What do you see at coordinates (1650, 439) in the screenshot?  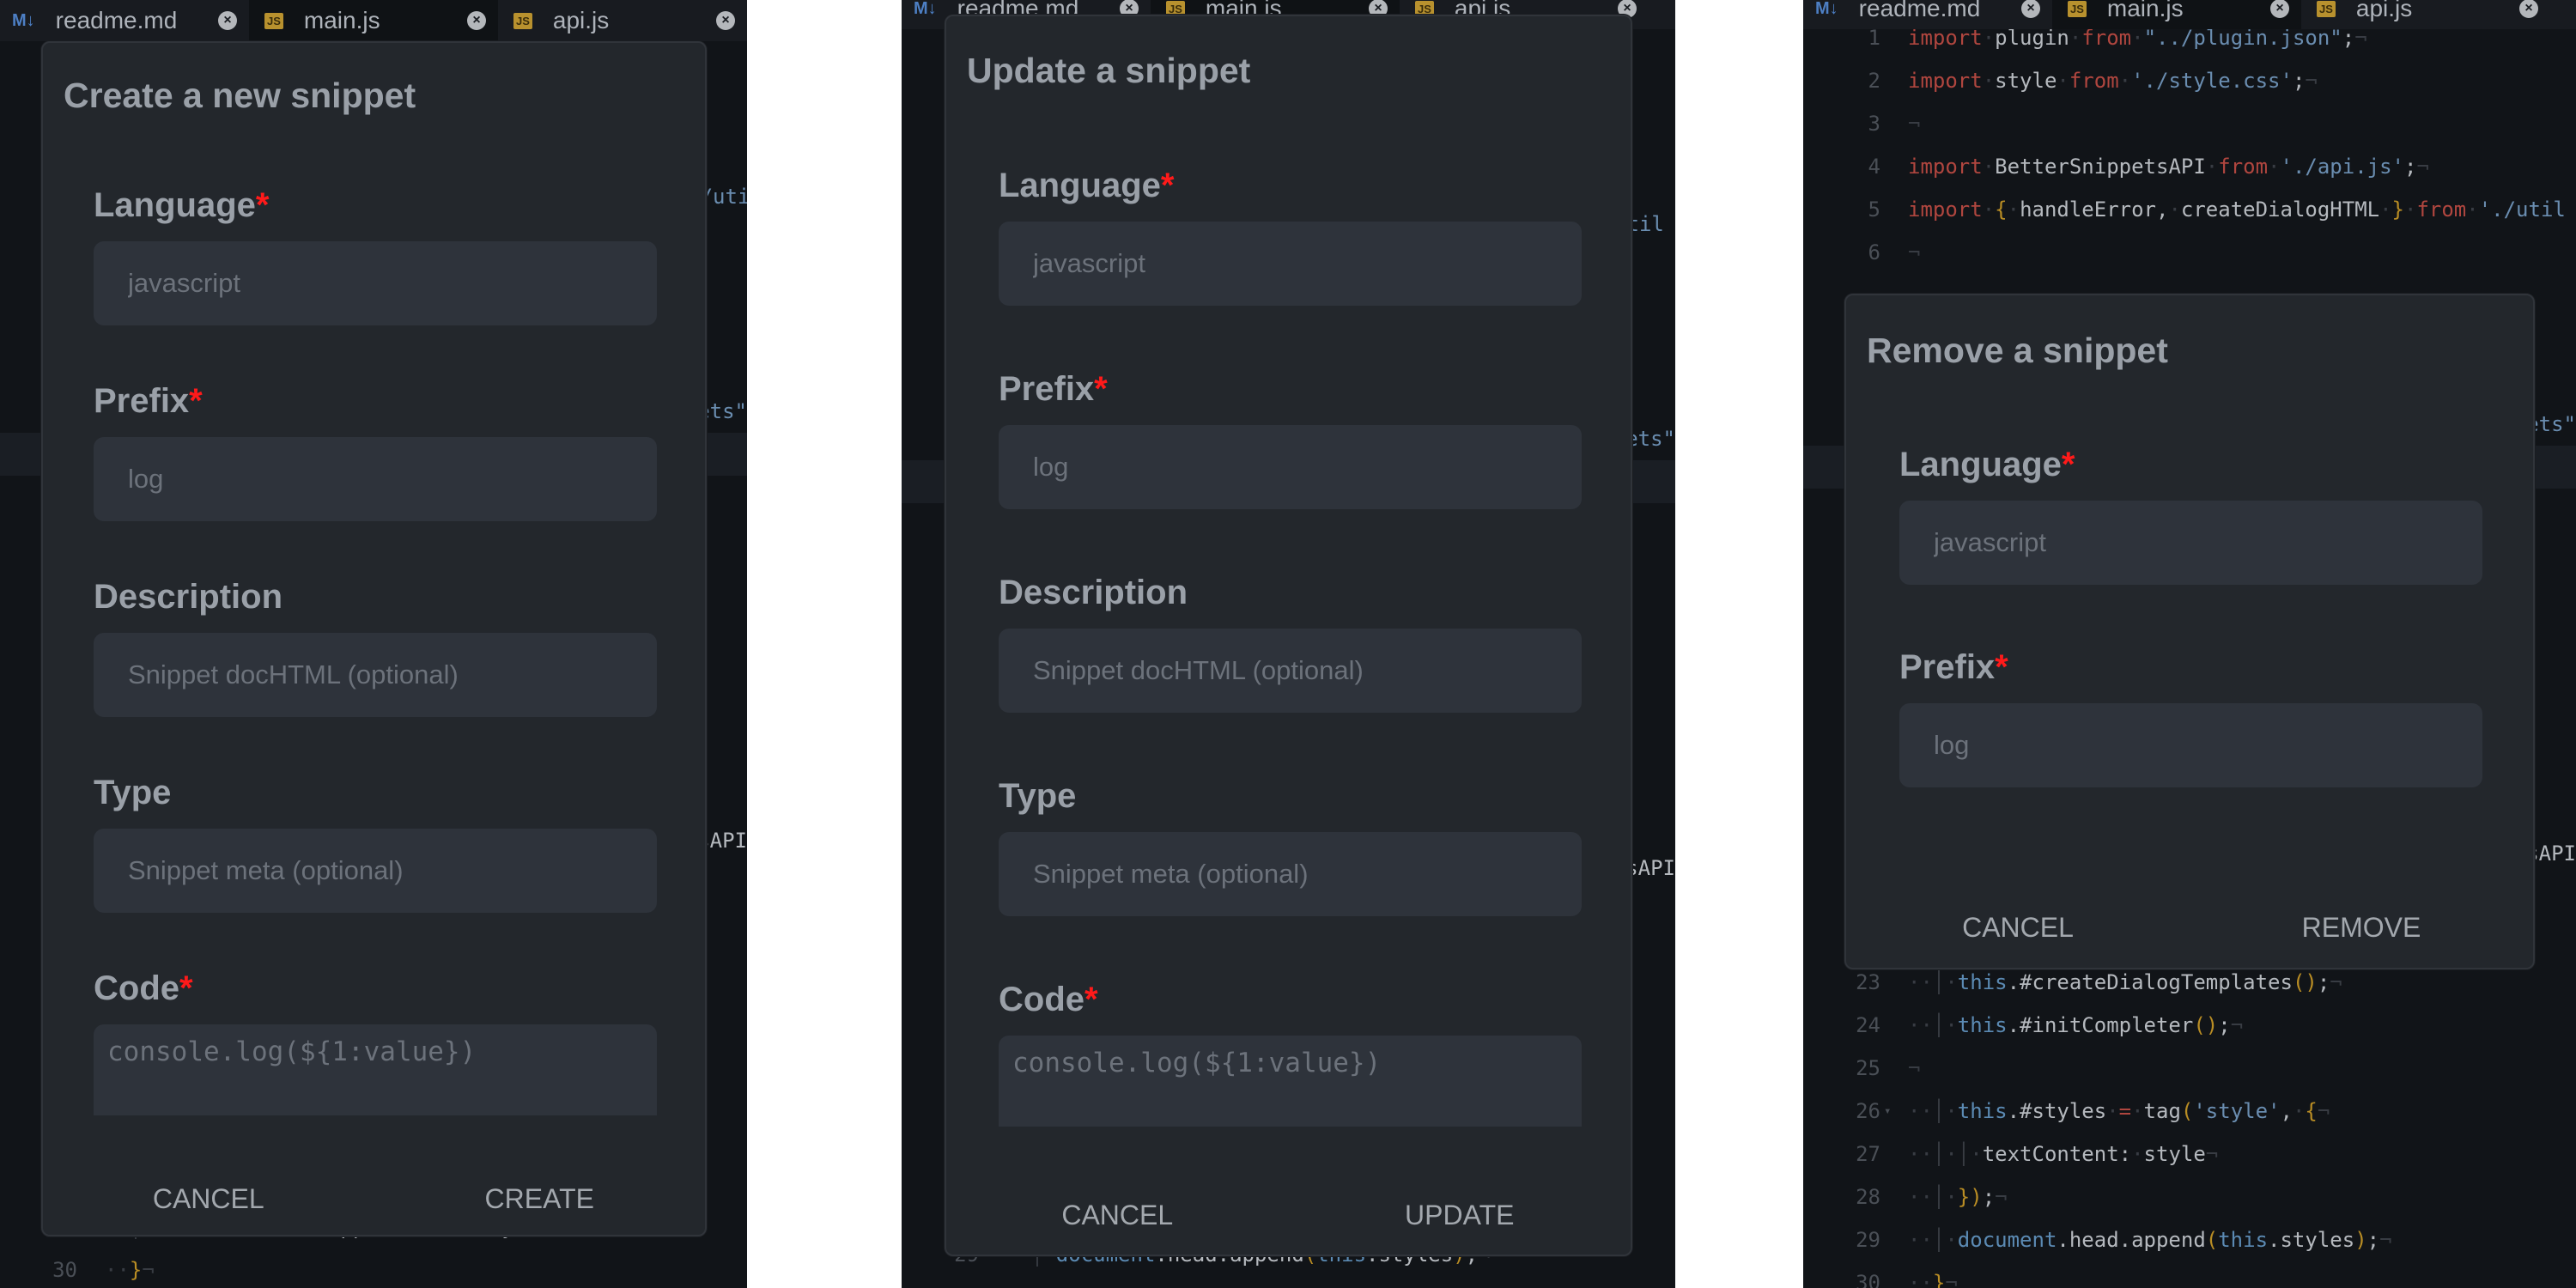 I see `code-text: ets"` at bounding box center [1650, 439].